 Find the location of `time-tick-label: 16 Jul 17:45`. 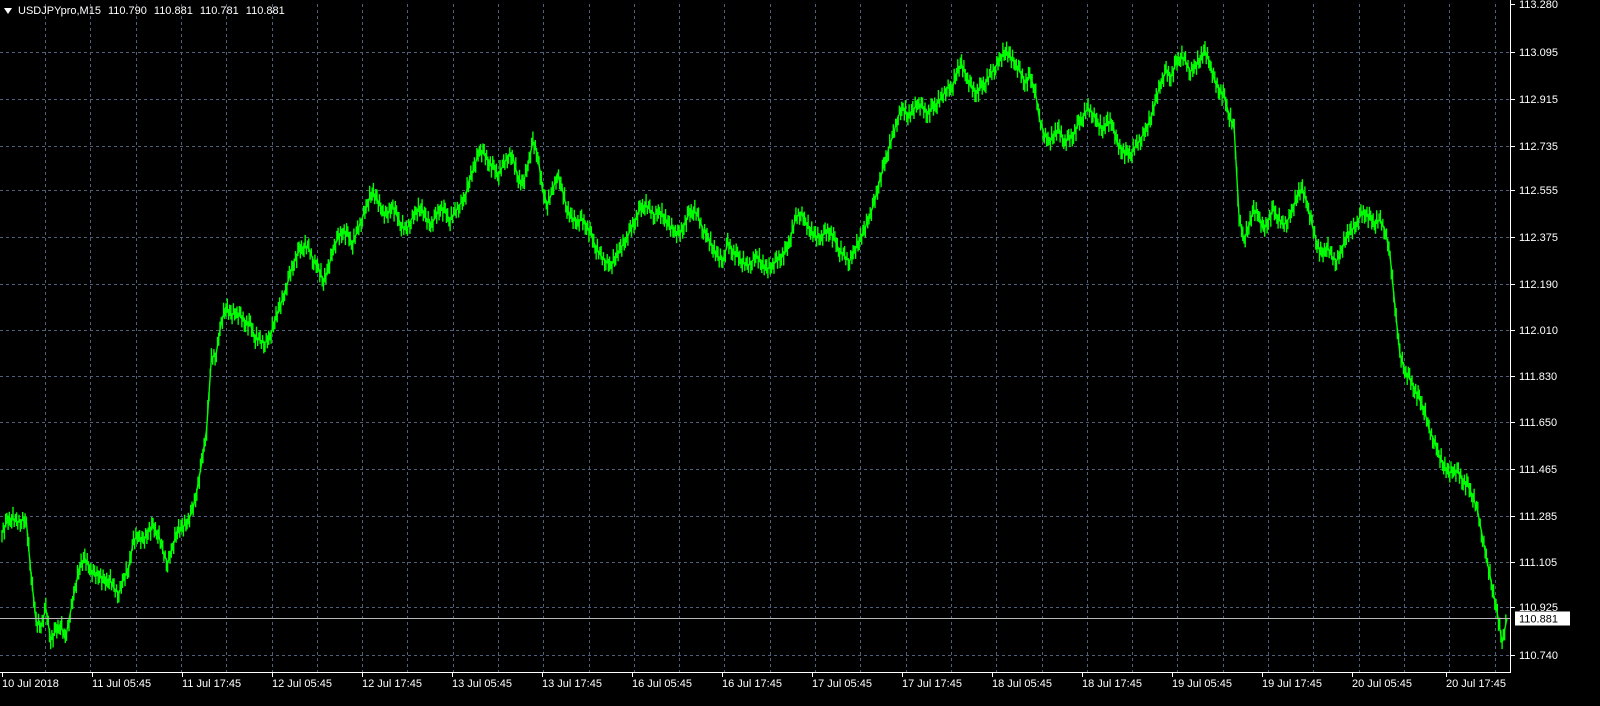

time-tick-label: 16 Jul 17:45 is located at coordinates (752, 684).